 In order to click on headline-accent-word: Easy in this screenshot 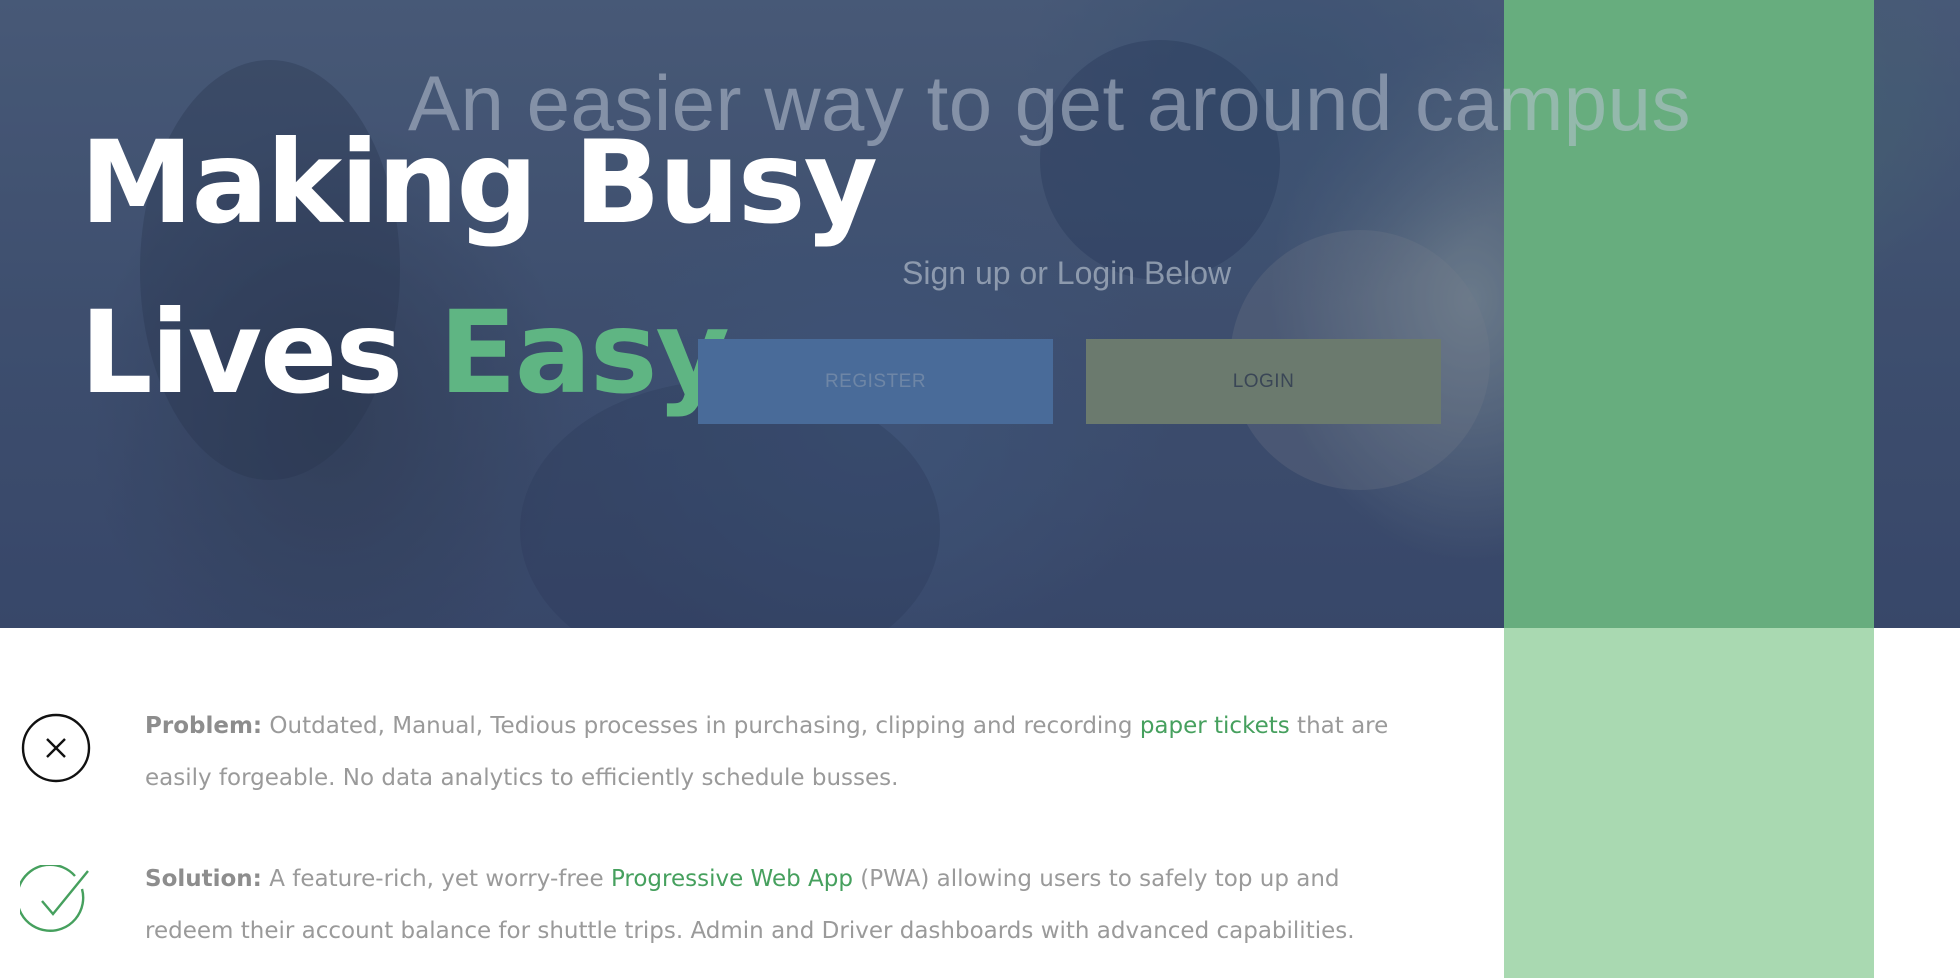, I will do `click(579, 352)`.